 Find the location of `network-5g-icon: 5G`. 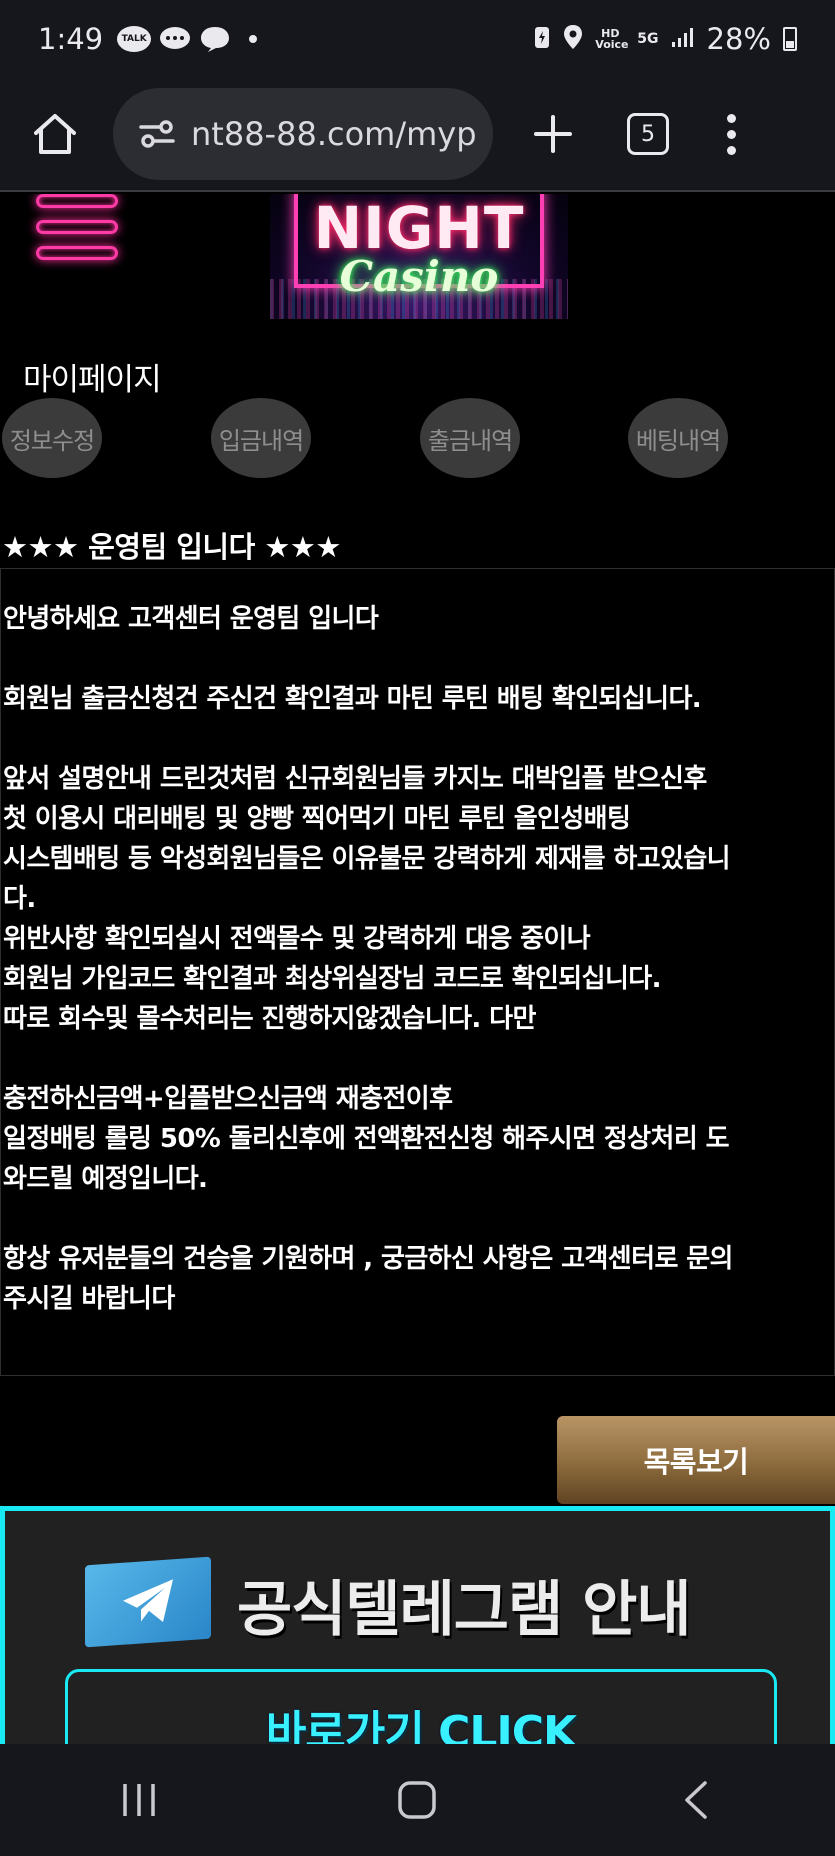

network-5g-icon: 5G is located at coordinates (648, 38).